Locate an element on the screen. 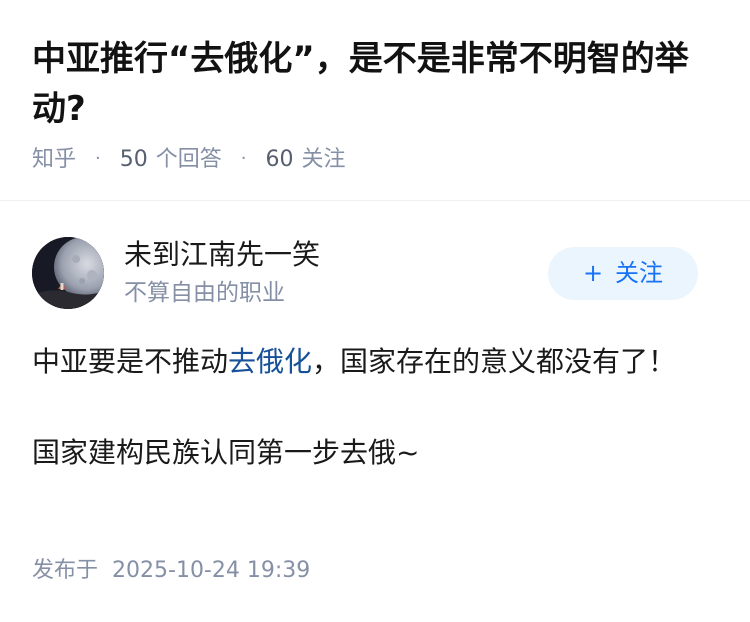 The width and height of the screenshot is (750, 622). avatar is located at coordinates (68, 273).